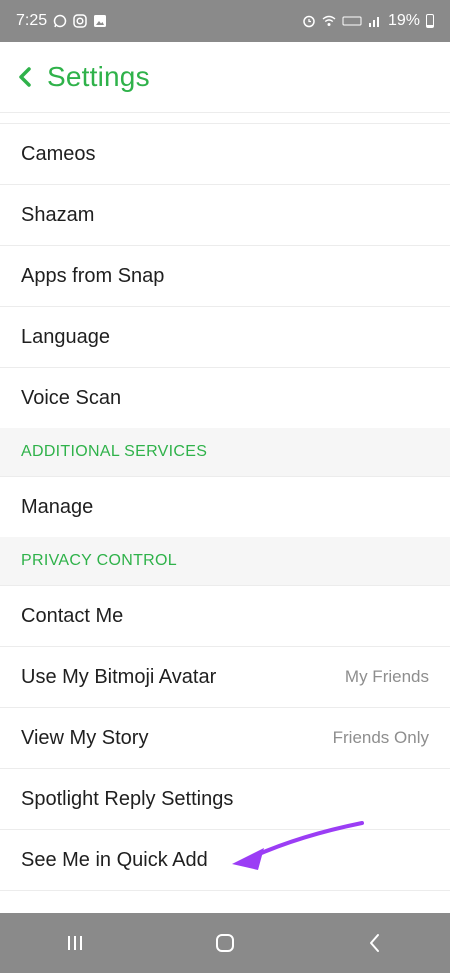 The width and height of the screenshot is (450, 973). I want to click on setting-apps-from-snap: Apps from Snap, so click(225, 275).